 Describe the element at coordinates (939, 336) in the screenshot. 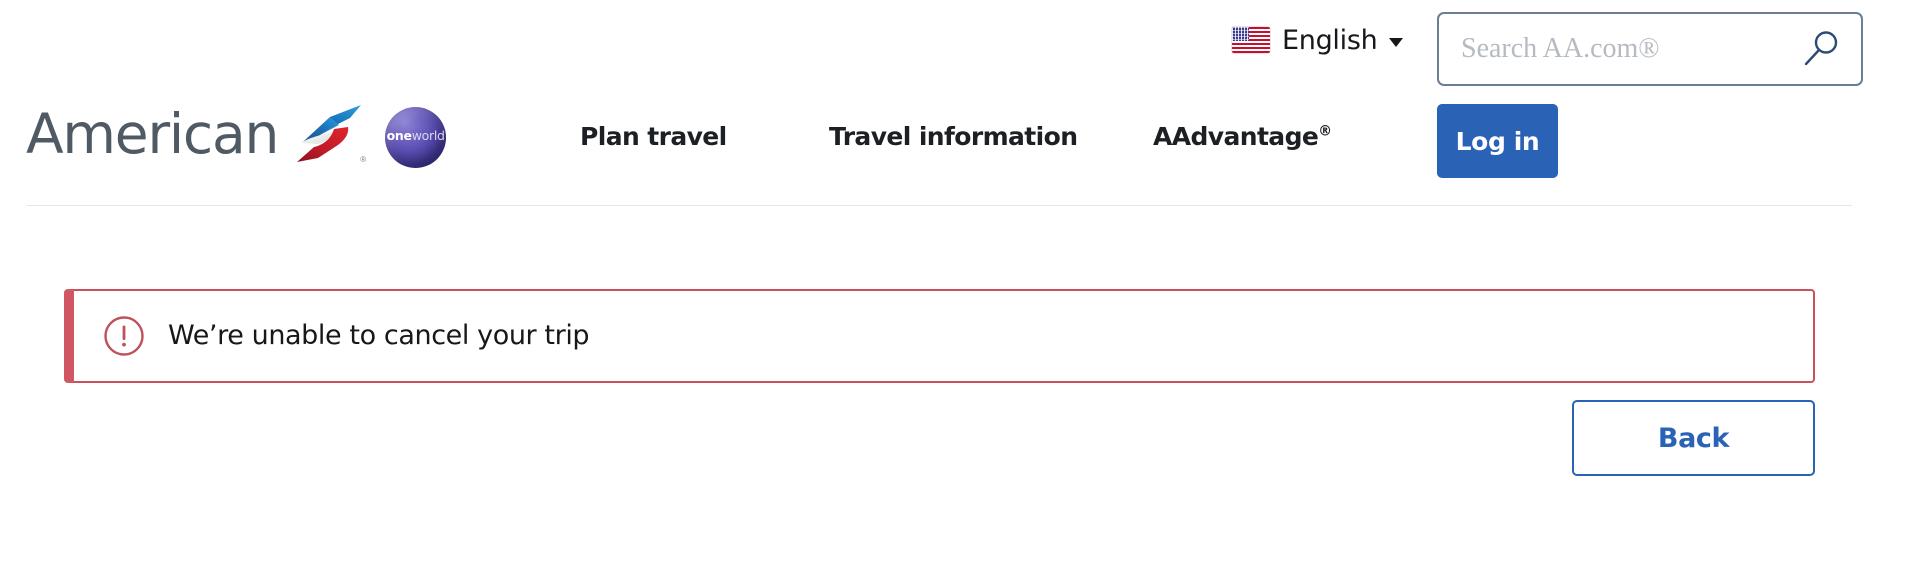

I see `error-alert-banner: We’re unable to cancel your trip` at that location.